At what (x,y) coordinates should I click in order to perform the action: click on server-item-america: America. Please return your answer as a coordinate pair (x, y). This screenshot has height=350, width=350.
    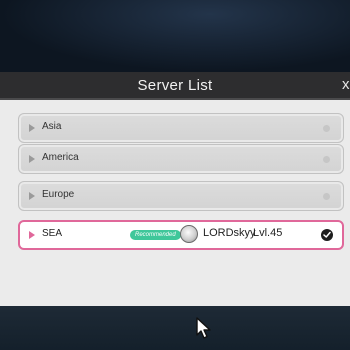
    Looking at the image, I should click on (181, 159).